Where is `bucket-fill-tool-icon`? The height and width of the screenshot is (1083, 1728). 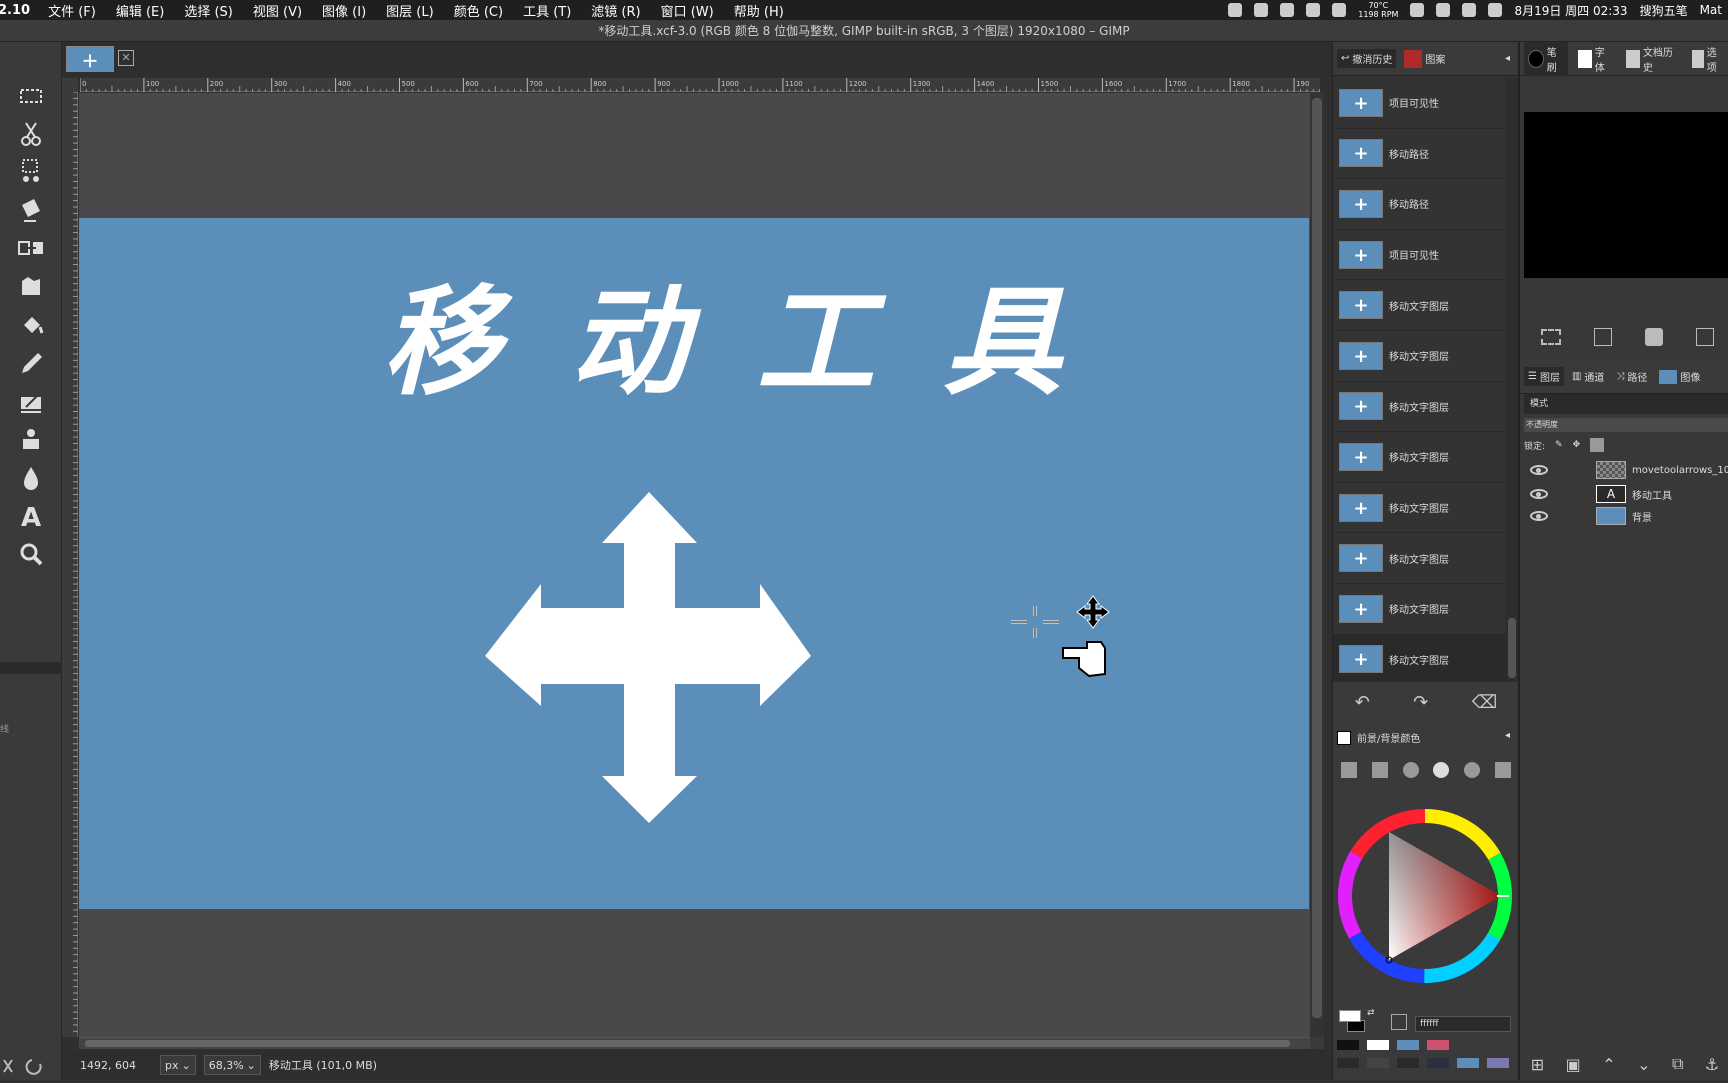
bucket-fill-tool-icon is located at coordinates (31, 326).